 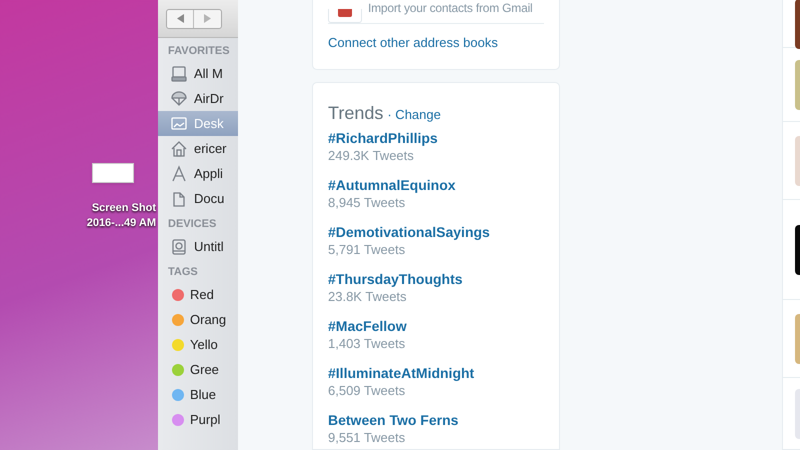 I want to click on sidebar-item: Gree, so click(x=198, y=369).